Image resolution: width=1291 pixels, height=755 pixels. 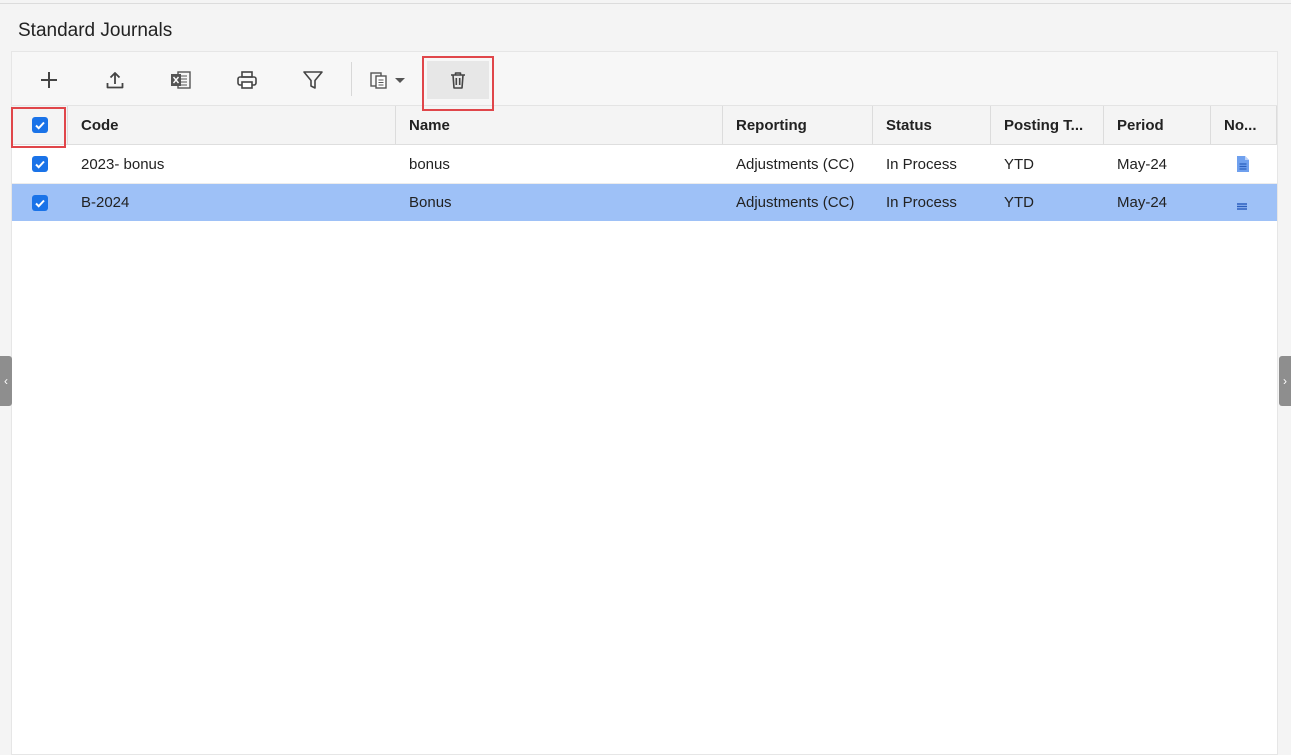 I want to click on cell-name: bonus, so click(x=429, y=164).